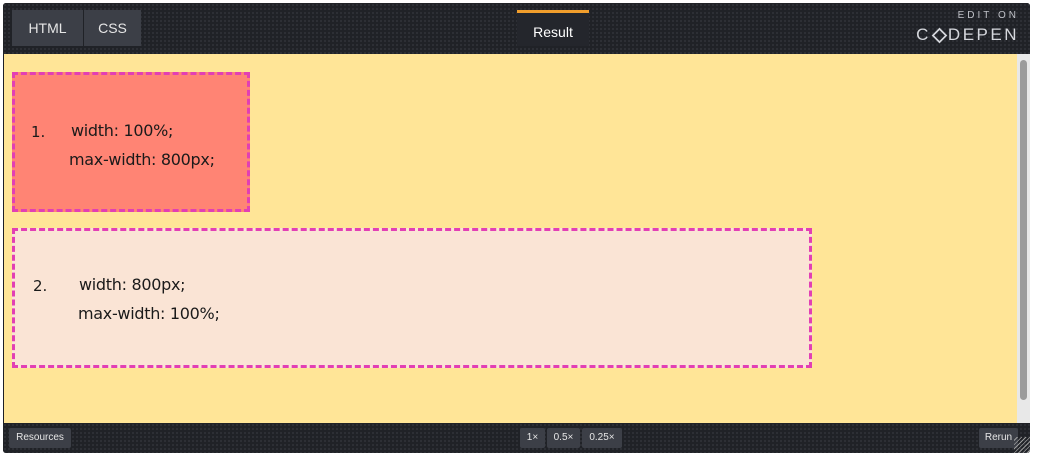 The image size is (1039, 460). What do you see at coordinates (602, 438) in the screenshot?
I see `zoom-0-25x-button: 0.25×` at bounding box center [602, 438].